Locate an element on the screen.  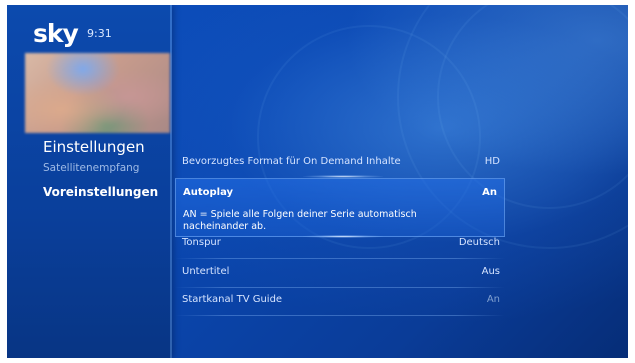
nav-item-voreinstellungen: Voreinstellungen is located at coordinates (100, 192).